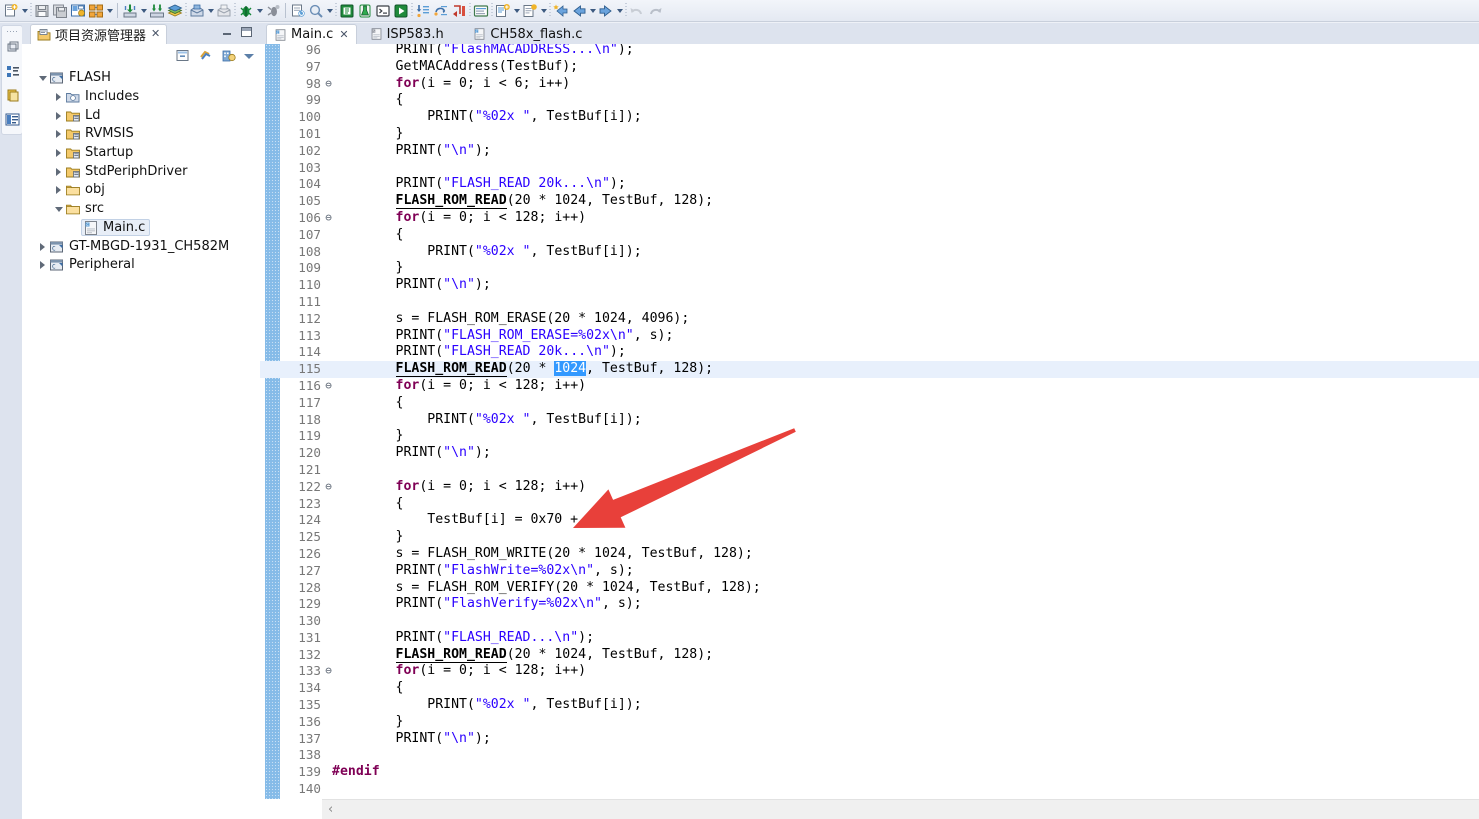  What do you see at coordinates (141, 78) in the screenshot?
I see `tree-item-flash: C FLASH` at bounding box center [141, 78].